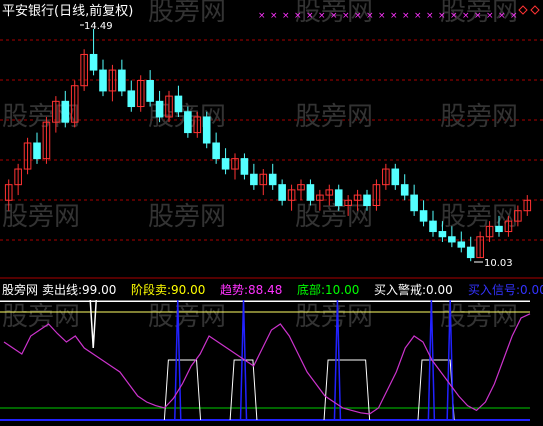 Image resolution: width=543 pixels, height=426 pixels. What do you see at coordinates (388, 16) in the screenshot?
I see `top-markers: × × × × × × × × × × × × × × × × × × × × × ×` at bounding box center [388, 16].